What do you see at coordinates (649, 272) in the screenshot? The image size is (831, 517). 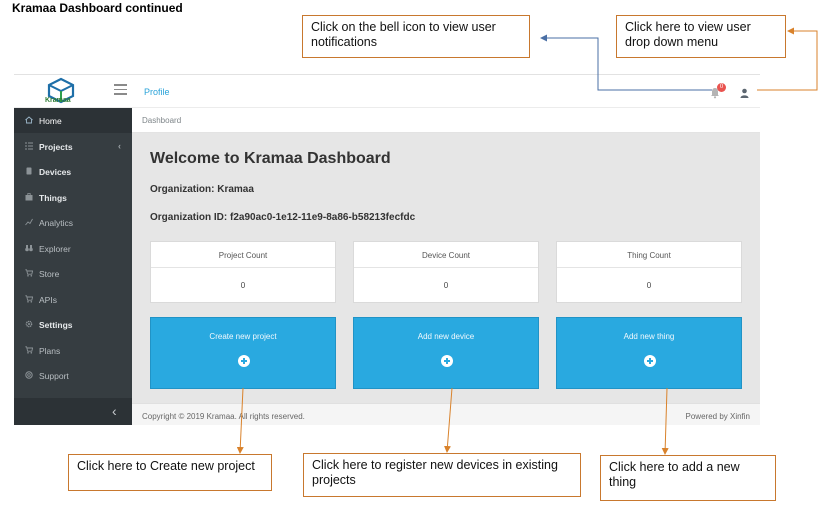 I see `thing-count-card: Thing Count 0` at bounding box center [649, 272].